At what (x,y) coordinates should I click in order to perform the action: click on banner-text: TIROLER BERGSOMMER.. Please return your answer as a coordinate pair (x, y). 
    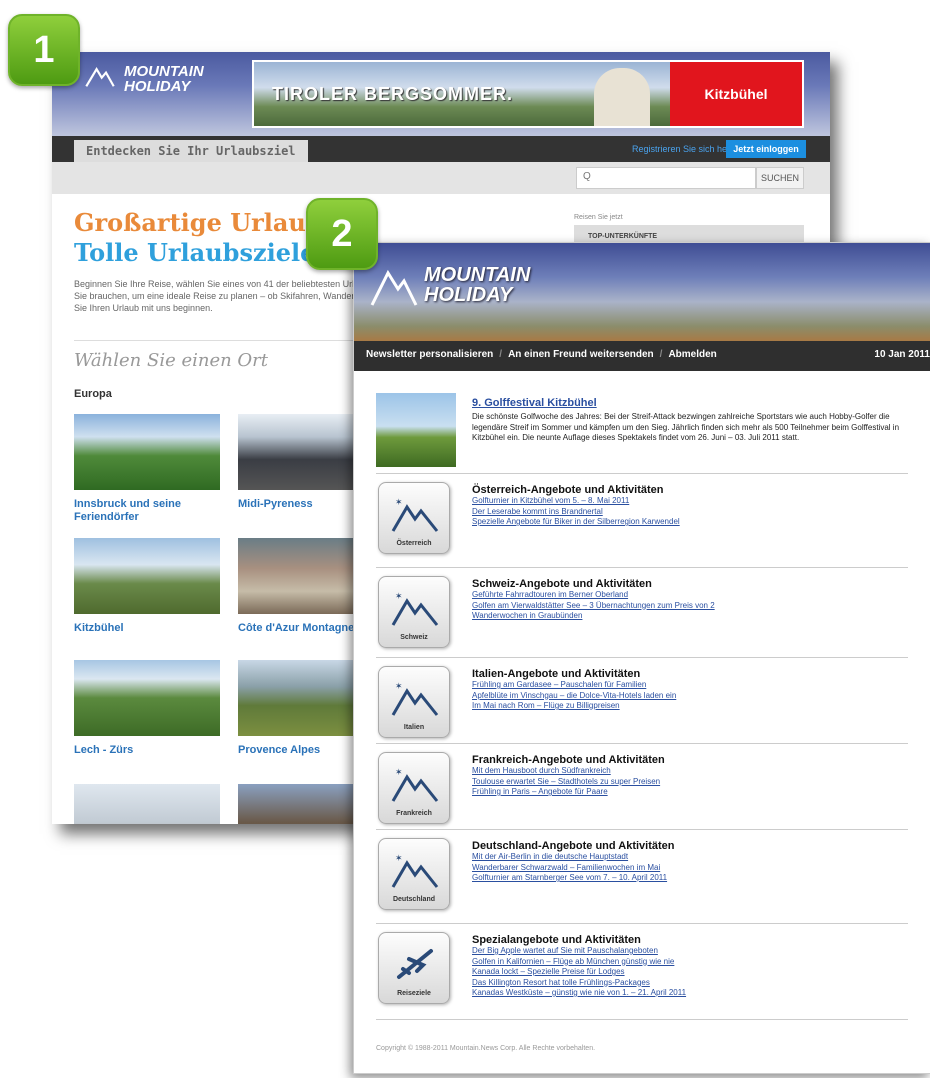
    Looking at the image, I should click on (393, 94).